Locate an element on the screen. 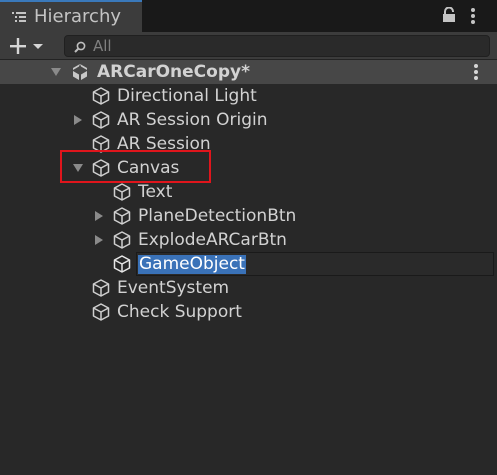 Image resolution: width=497 pixels, height=475 pixels. plus-icon is located at coordinates (18, 46).